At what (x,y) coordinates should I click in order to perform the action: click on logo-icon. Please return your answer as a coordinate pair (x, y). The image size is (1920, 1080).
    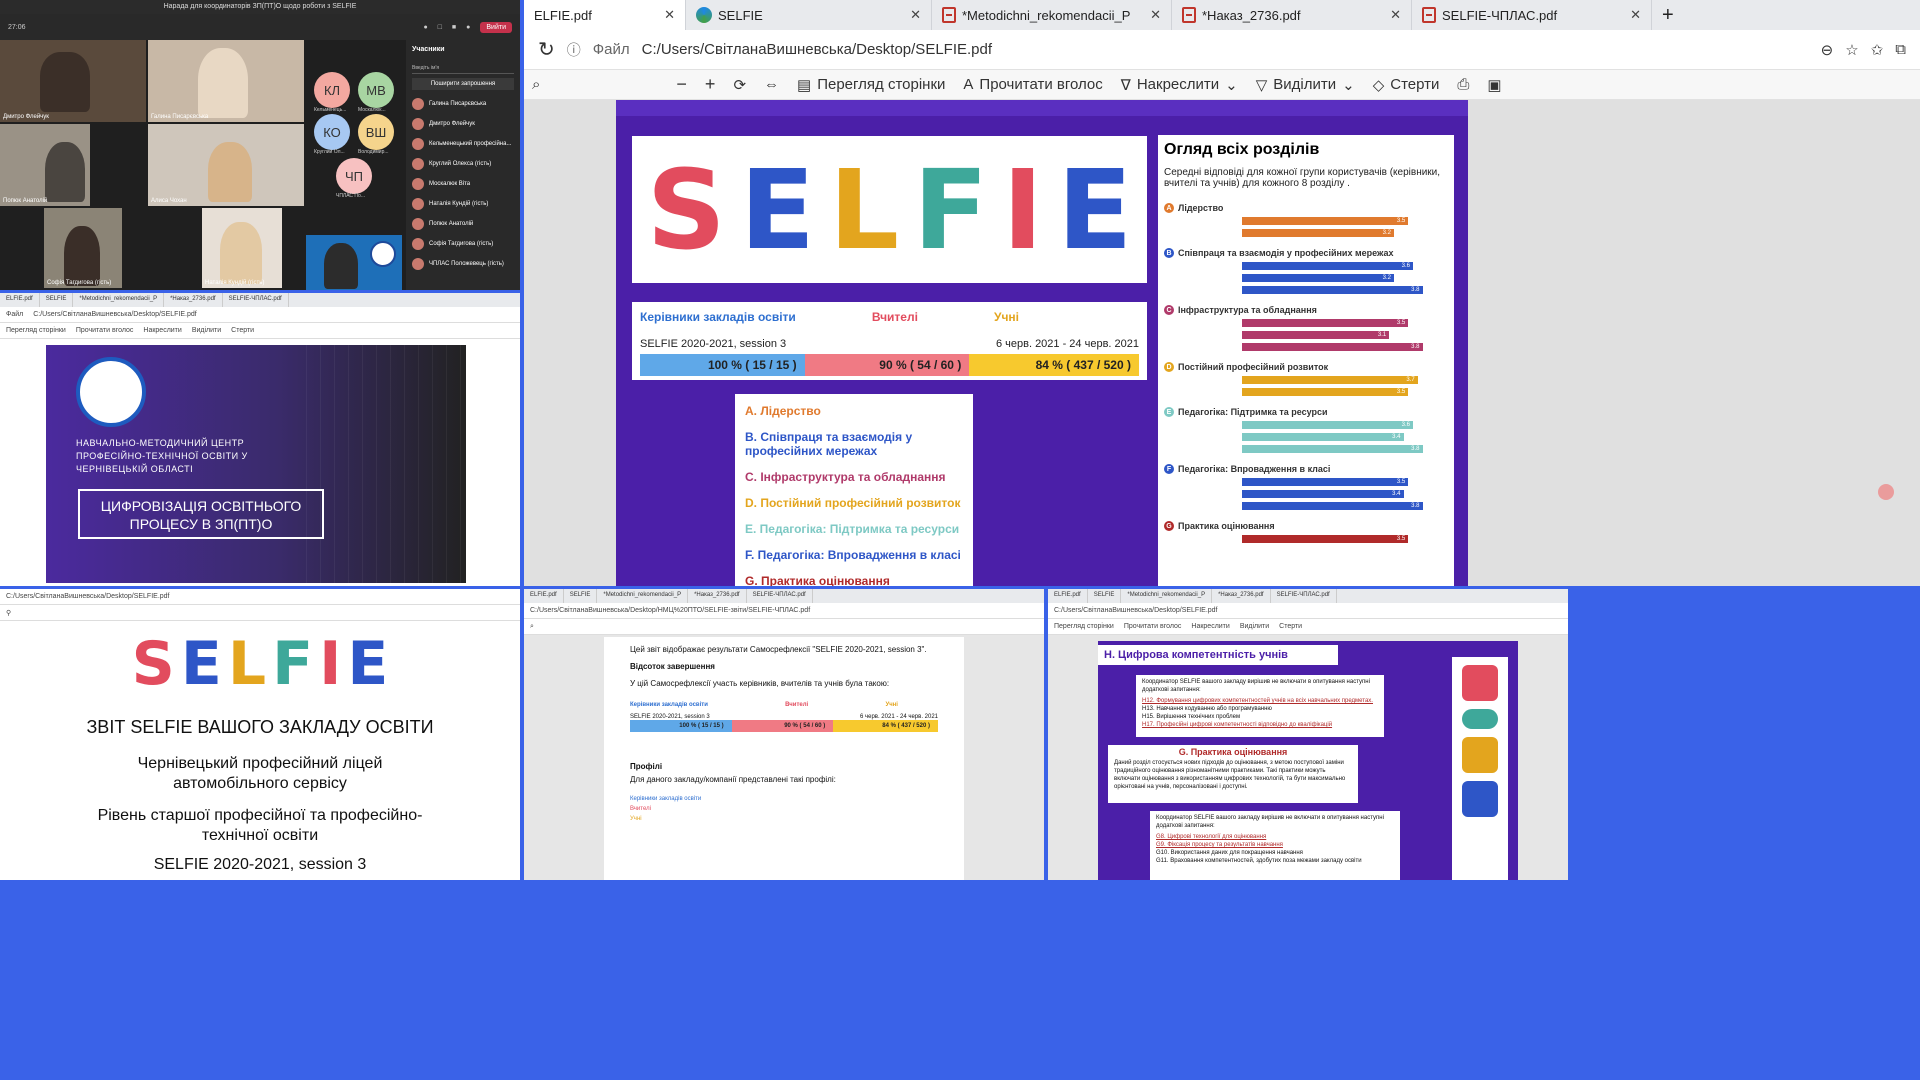
    Looking at the image, I should click on (383, 254).